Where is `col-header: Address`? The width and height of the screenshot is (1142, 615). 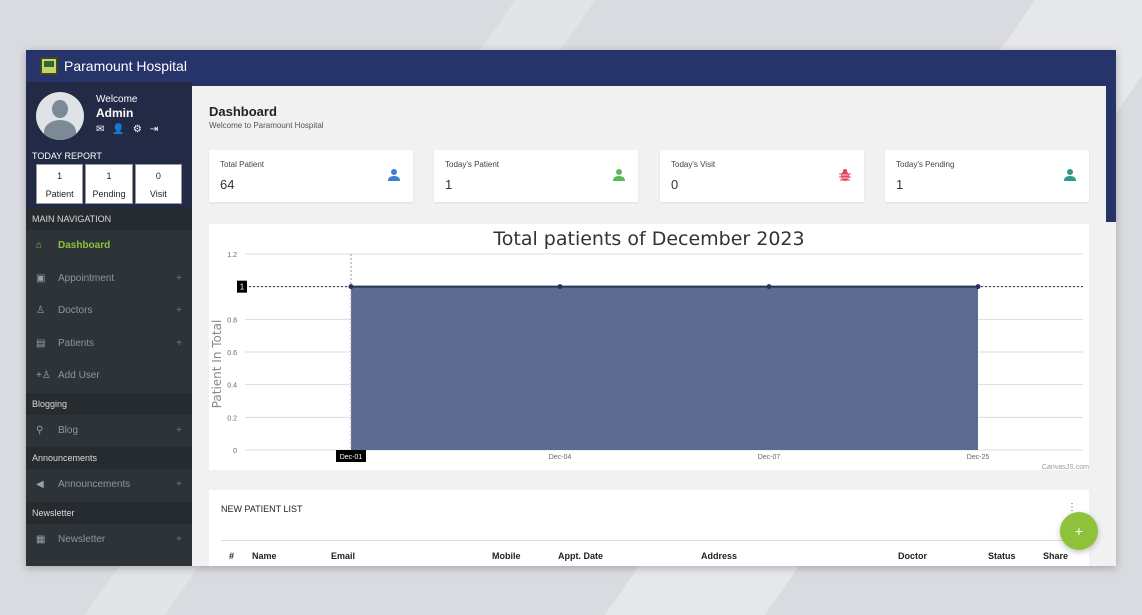 col-header: Address is located at coordinates (719, 556).